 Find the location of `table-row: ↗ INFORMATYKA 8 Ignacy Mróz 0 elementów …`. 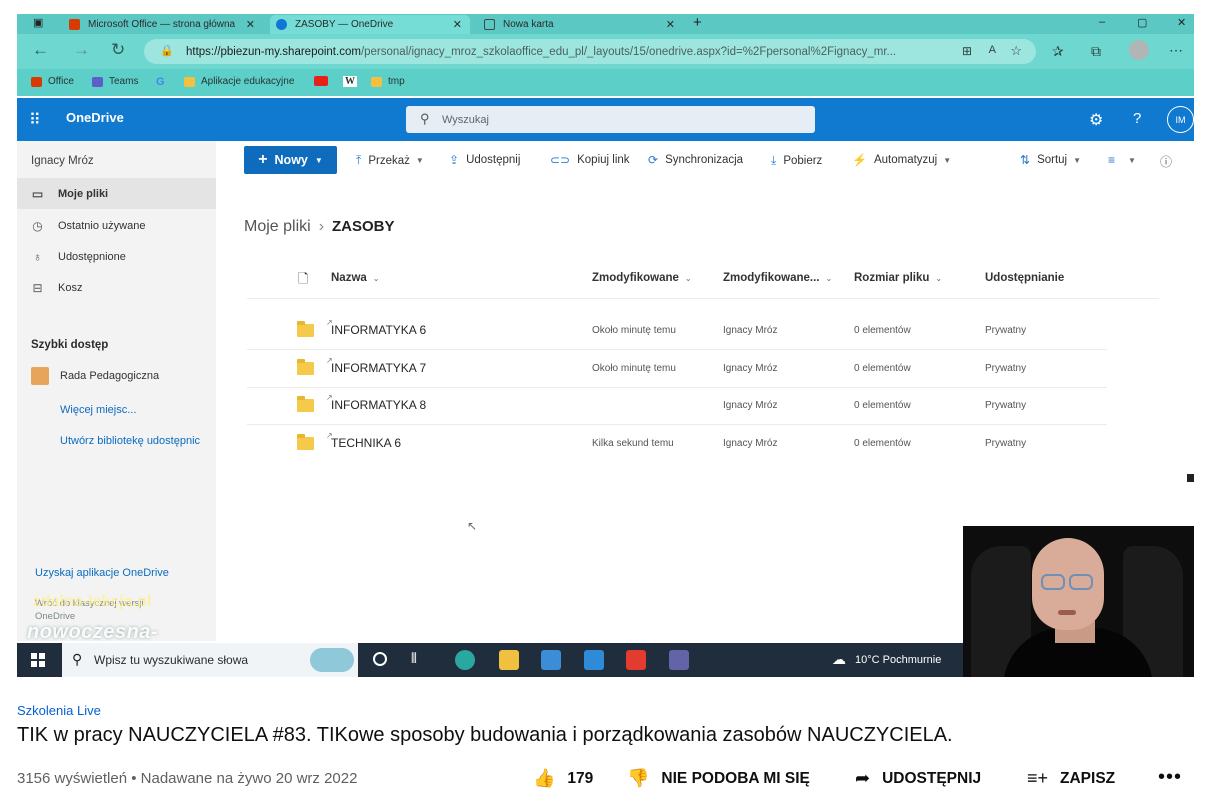

table-row: ↗ INFORMATYKA 8 Ignacy Mróz 0 elementów … is located at coordinates (677, 405).